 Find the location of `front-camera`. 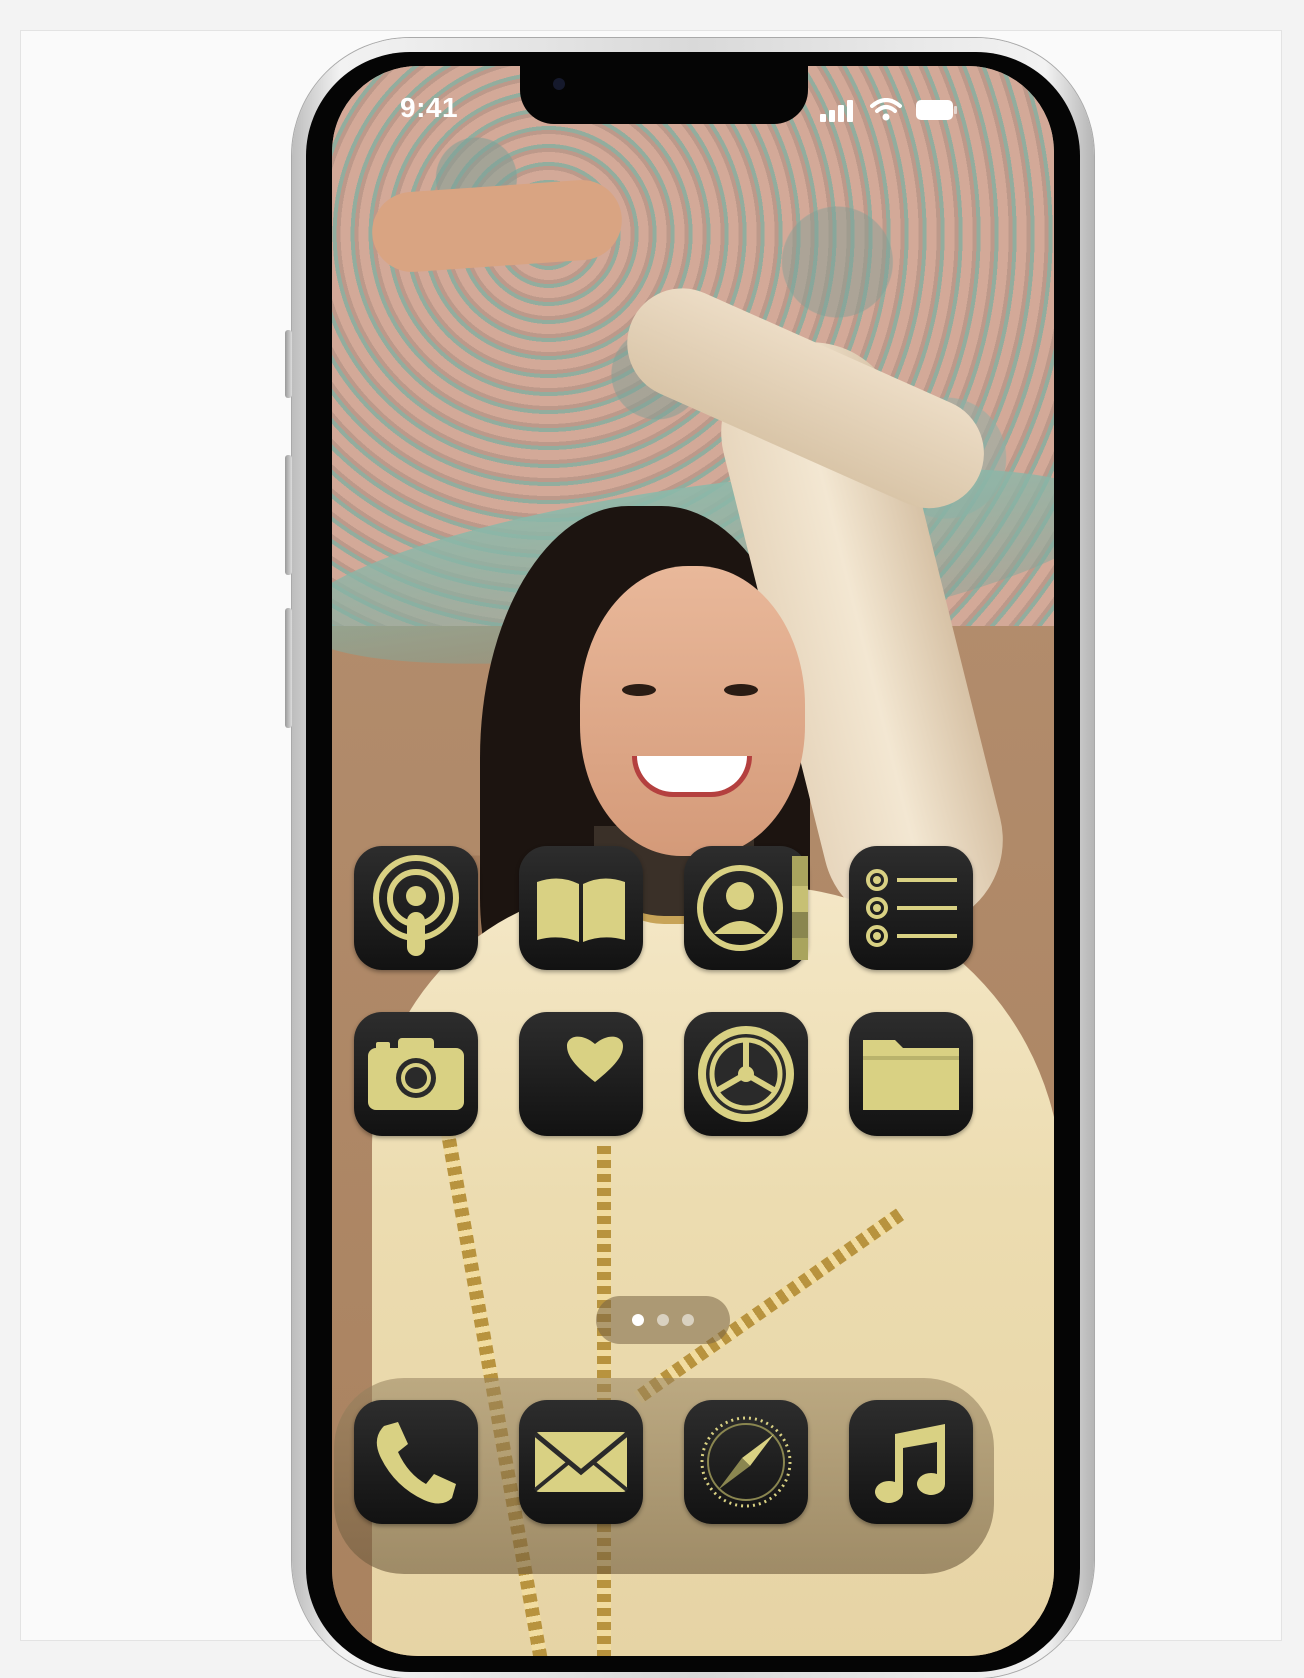

front-camera is located at coordinates (559, 84).